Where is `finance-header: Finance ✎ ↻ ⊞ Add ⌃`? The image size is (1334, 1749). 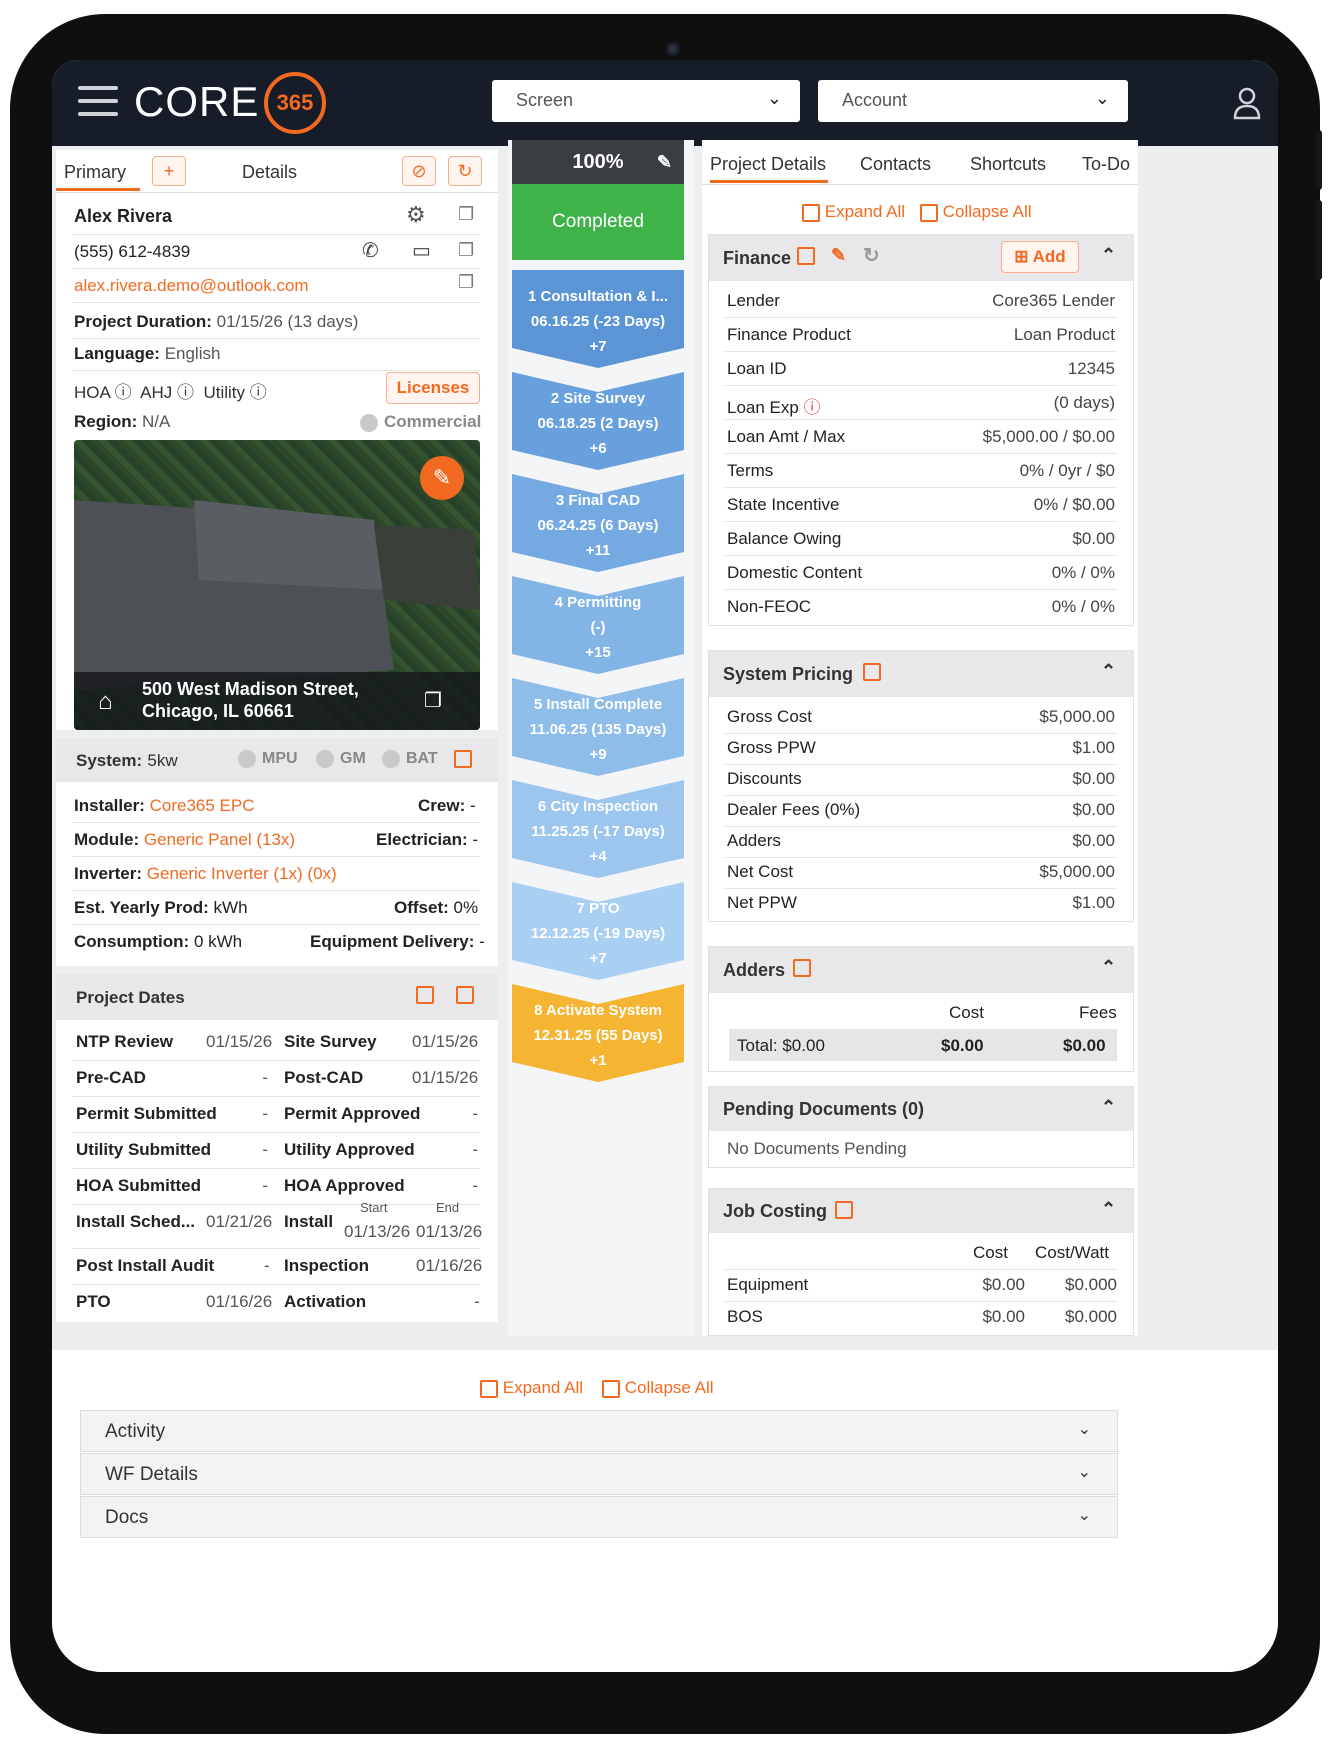
finance-header: Finance ✎ ↻ ⊞ Add ⌃ is located at coordinates (921, 258).